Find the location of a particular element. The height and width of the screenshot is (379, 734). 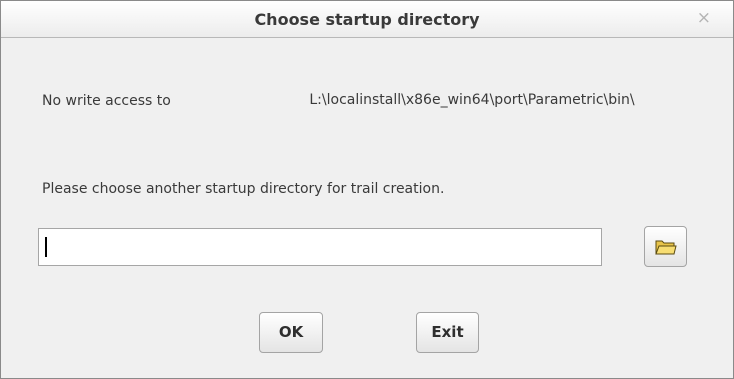

folder-icon is located at coordinates (666, 247).